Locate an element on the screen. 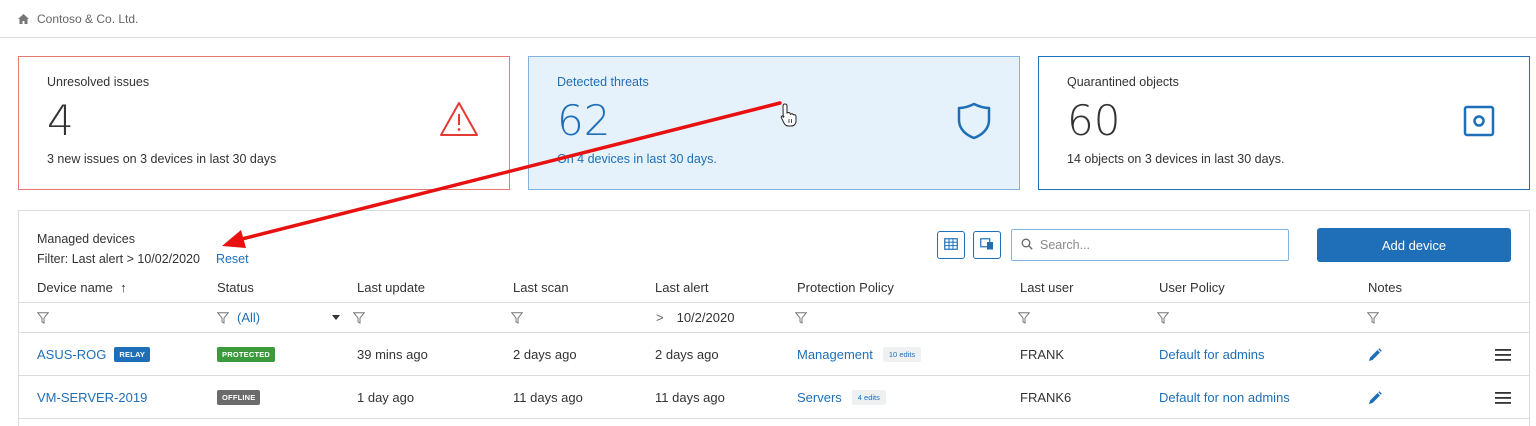 The height and width of the screenshot is (426, 1536). protection-policy-cell: Servers 4 edits is located at coordinates (841, 397).